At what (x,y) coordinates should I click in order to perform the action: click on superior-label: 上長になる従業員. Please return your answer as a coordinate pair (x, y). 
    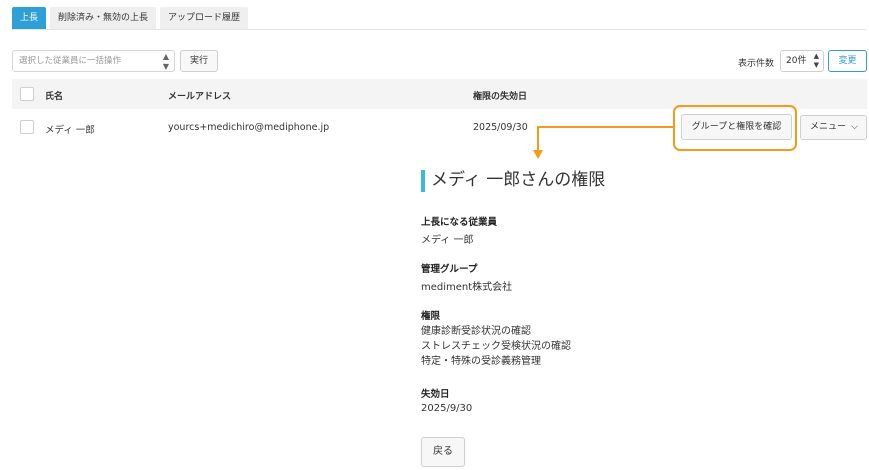
    Looking at the image, I should click on (459, 222).